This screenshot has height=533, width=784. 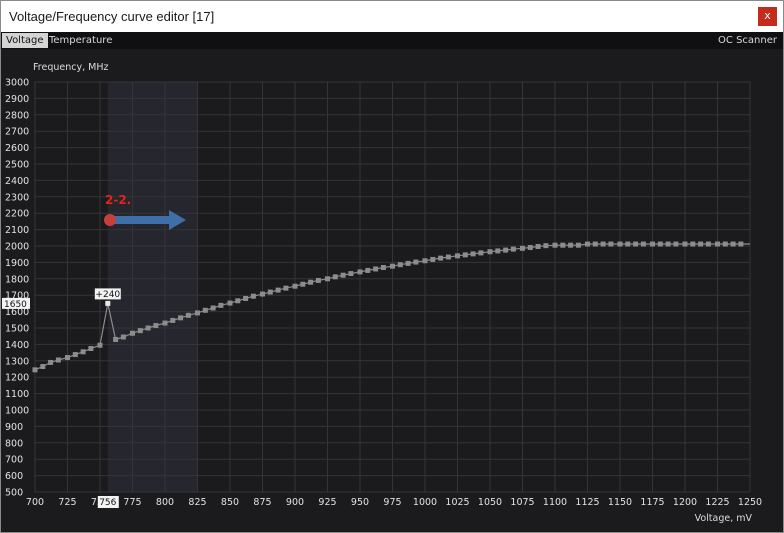 I want to click on y-tick-label: 2700, so click(x=17, y=132).